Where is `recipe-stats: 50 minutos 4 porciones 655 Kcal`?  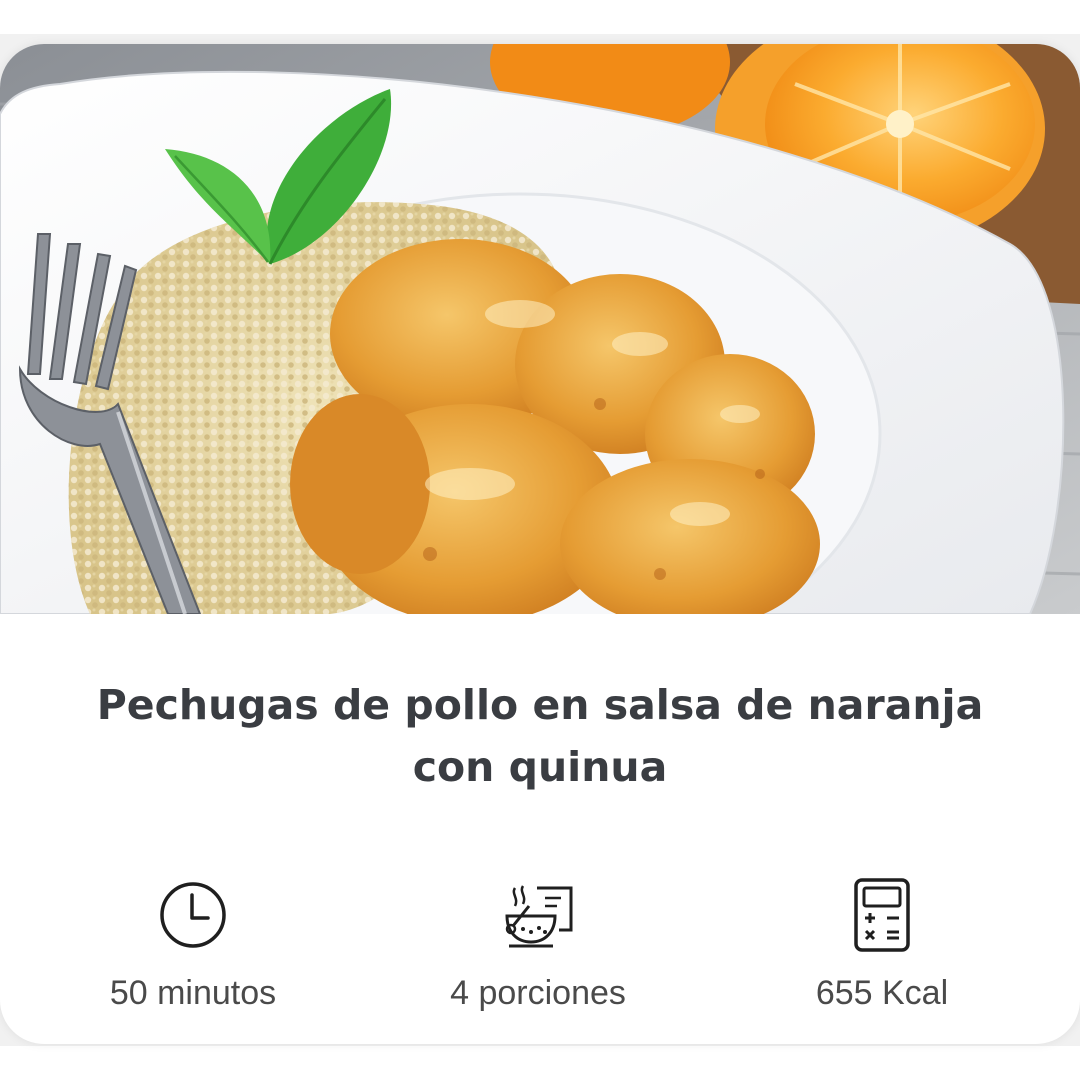
recipe-stats: 50 minutos 4 porciones 655 Kcal is located at coordinates (540, 951).